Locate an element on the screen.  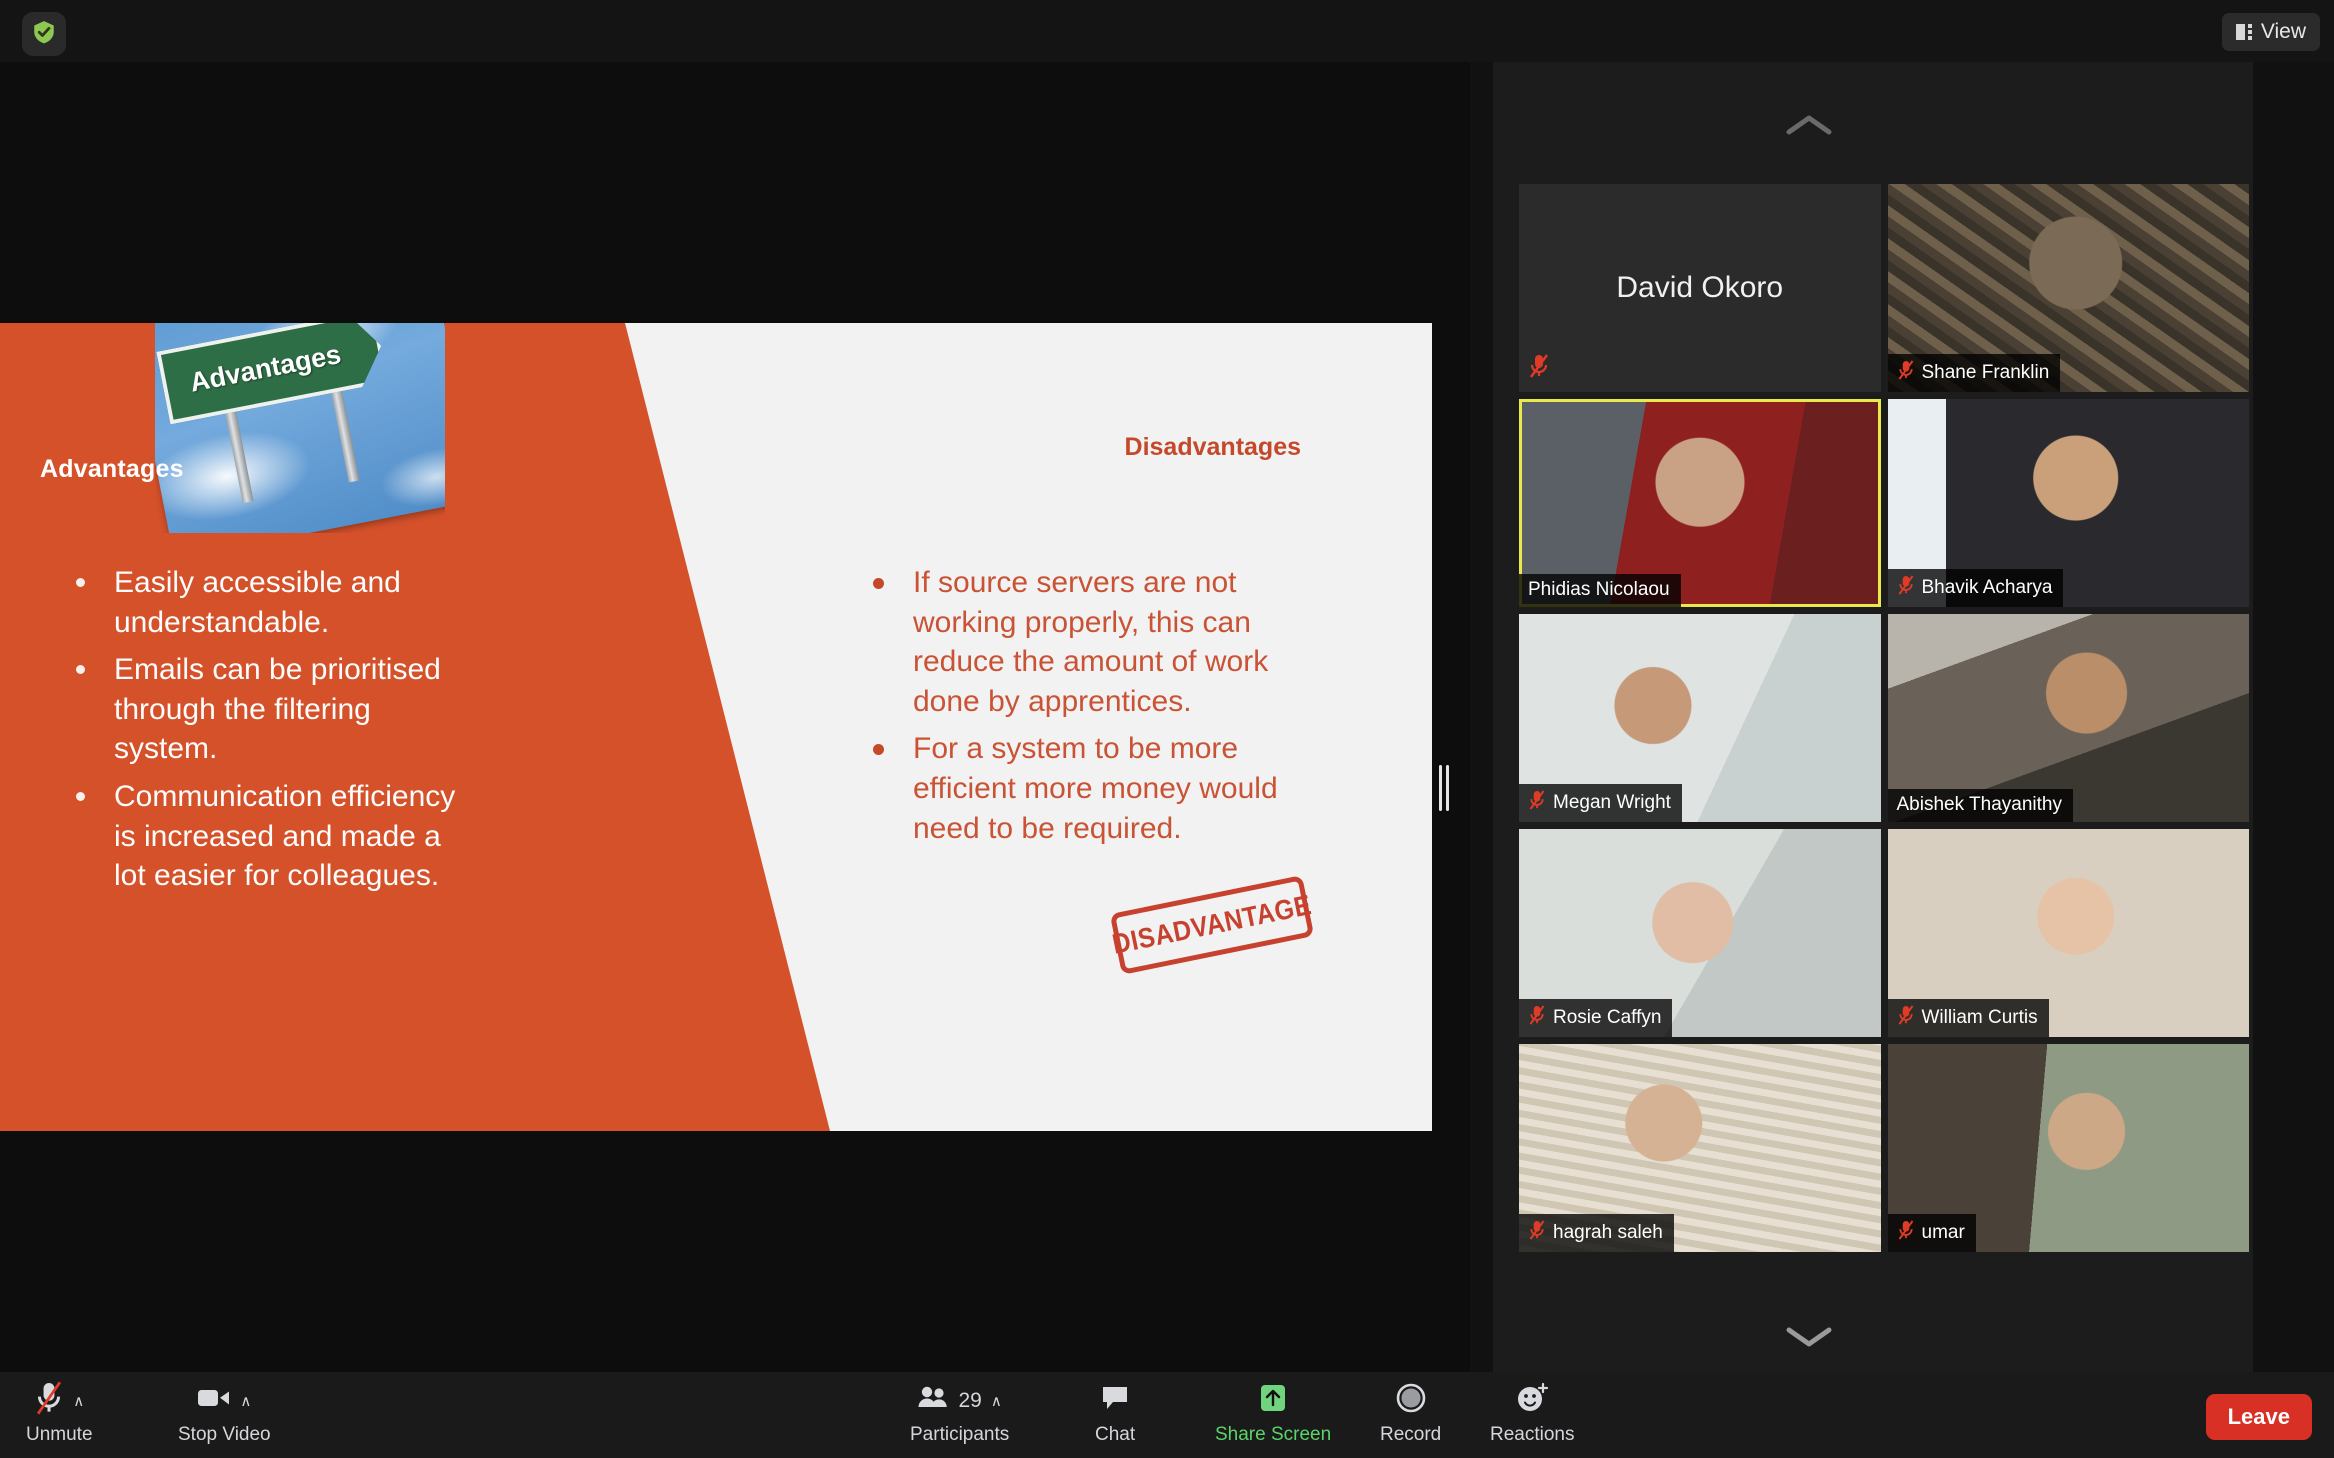
tile-row: Phidias Nicolaou Bhavik Acharya is located at coordinates (1884, 503).